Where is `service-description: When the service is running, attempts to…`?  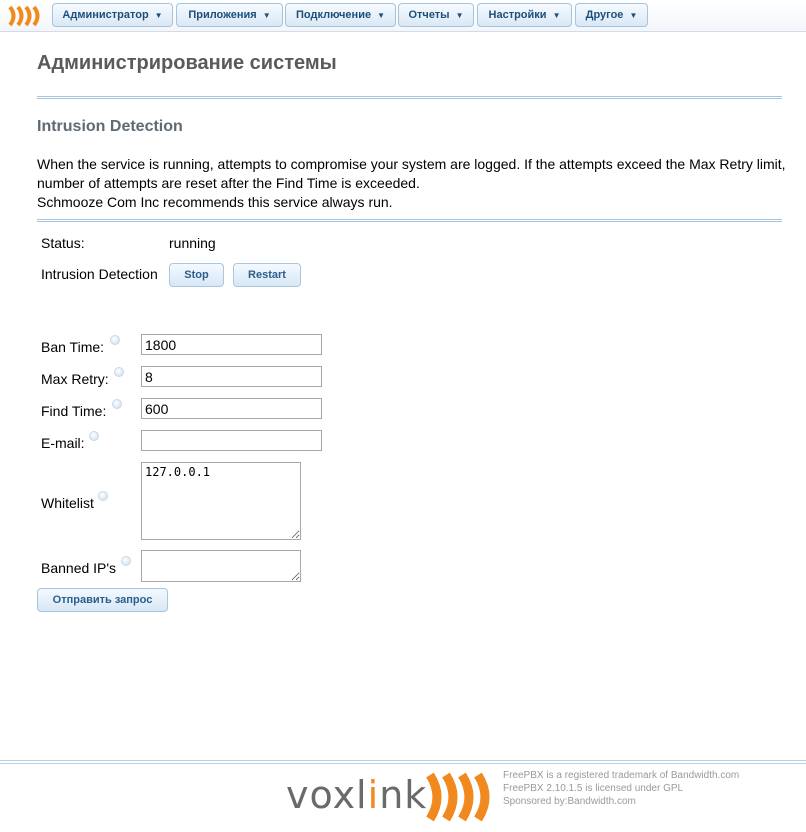
service-description: When the service is running, attempts to… is located at coordinates (411, 183).